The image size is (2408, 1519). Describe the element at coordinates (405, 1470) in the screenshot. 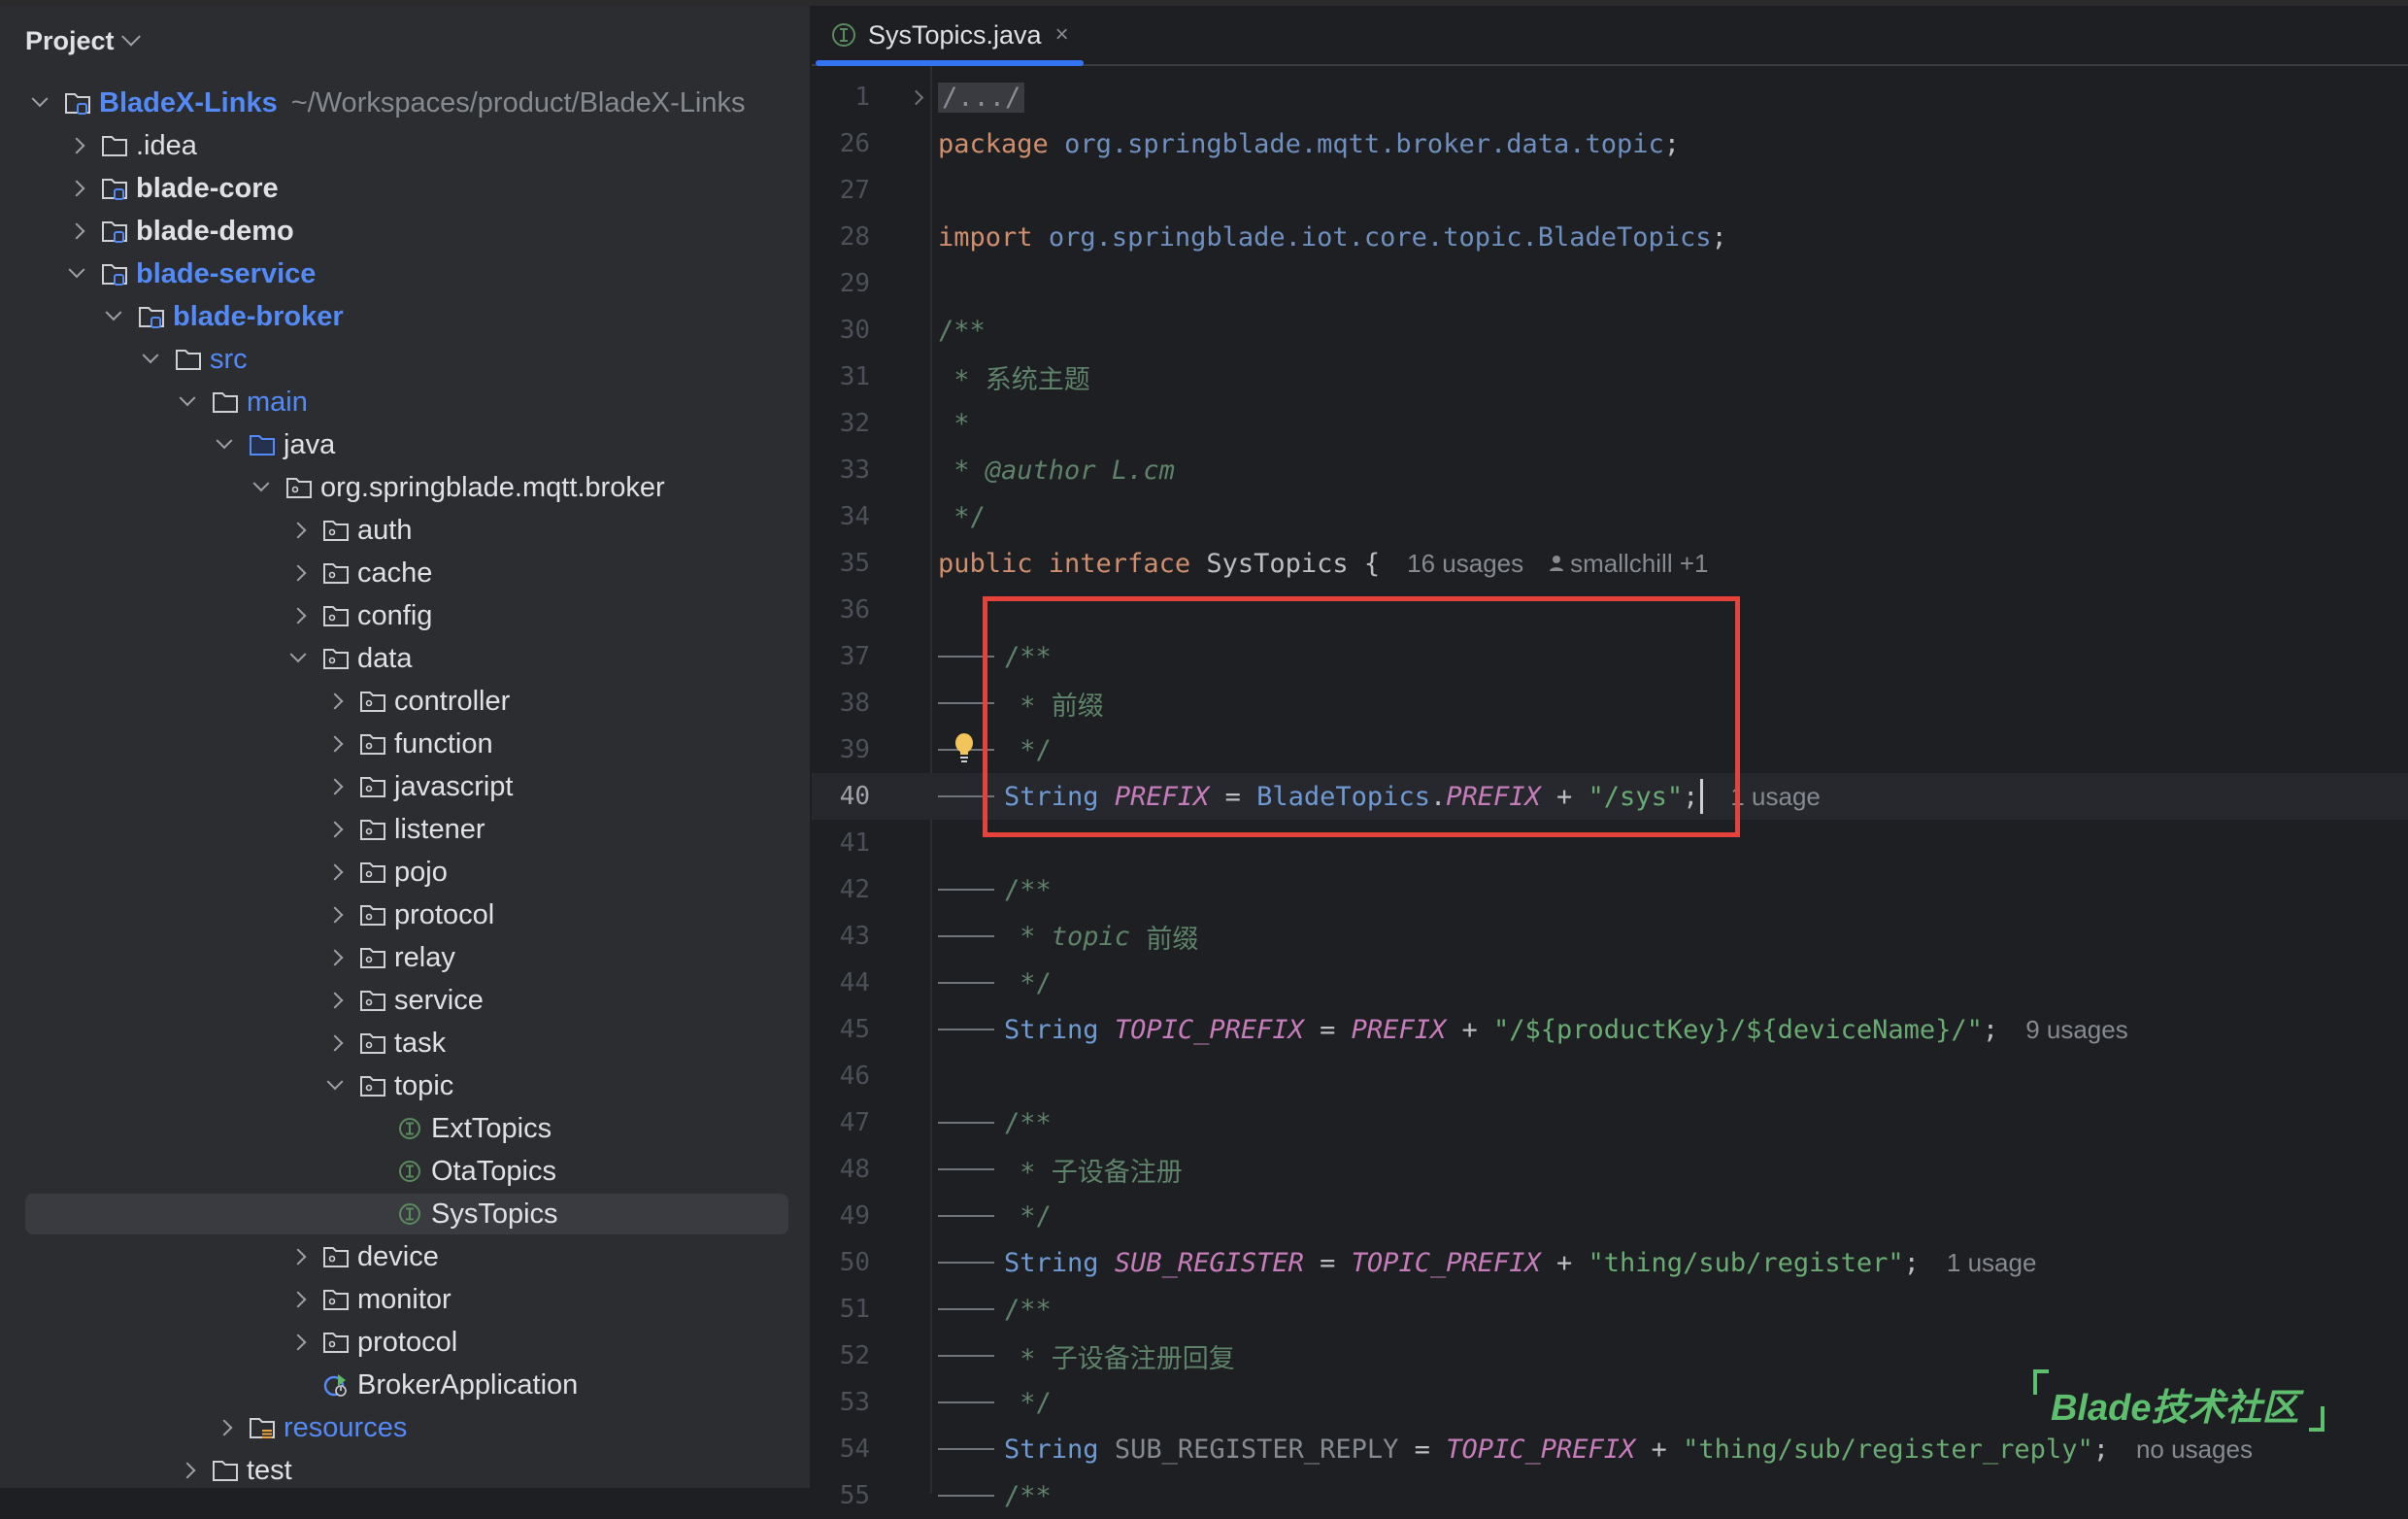

I see `tree-item-test: test` at that location.